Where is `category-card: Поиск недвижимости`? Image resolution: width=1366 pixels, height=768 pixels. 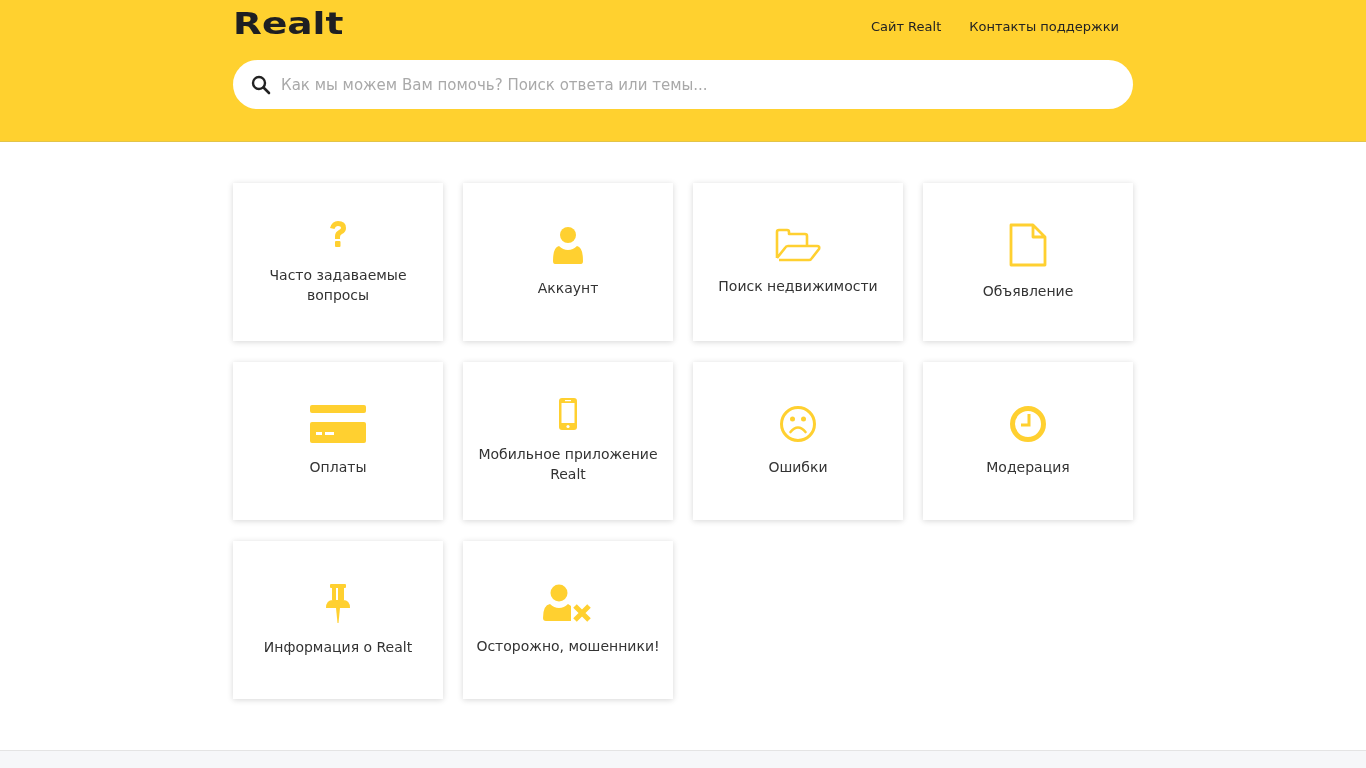
category-card: Поиск недвижимости is located at coordinates (798, 262).